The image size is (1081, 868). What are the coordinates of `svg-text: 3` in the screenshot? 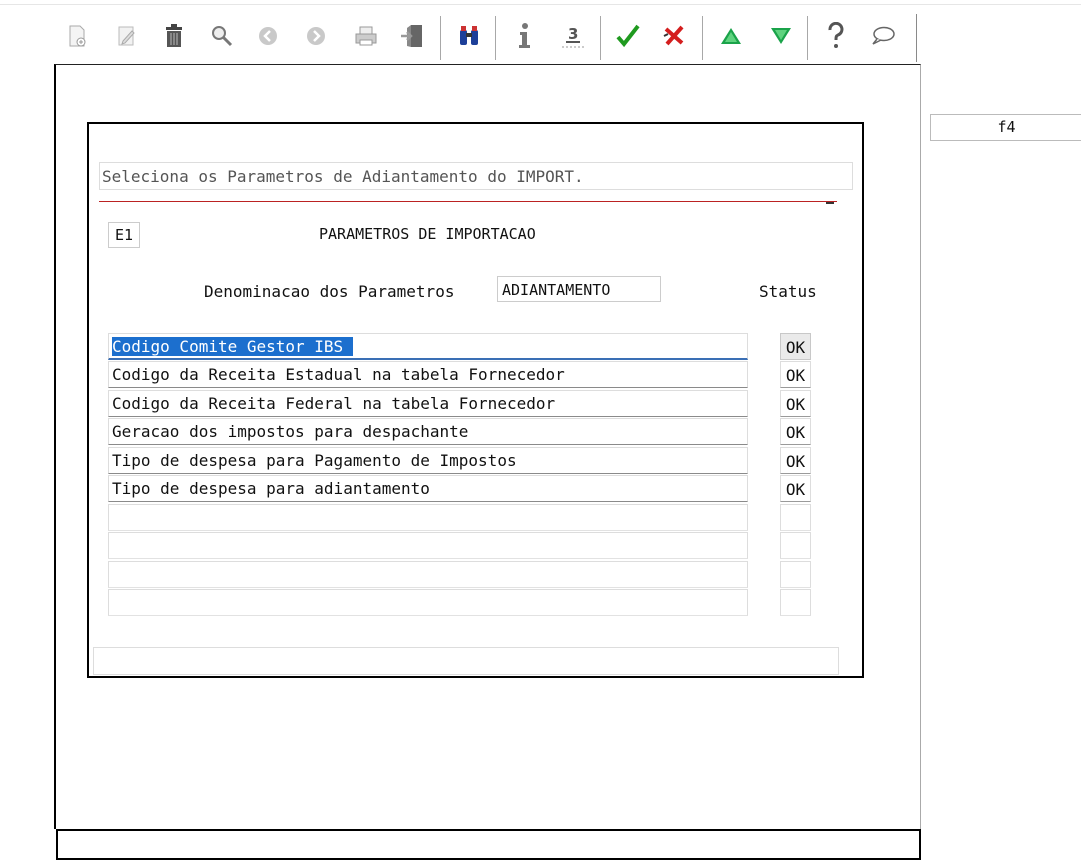 It's located at (573, 34).